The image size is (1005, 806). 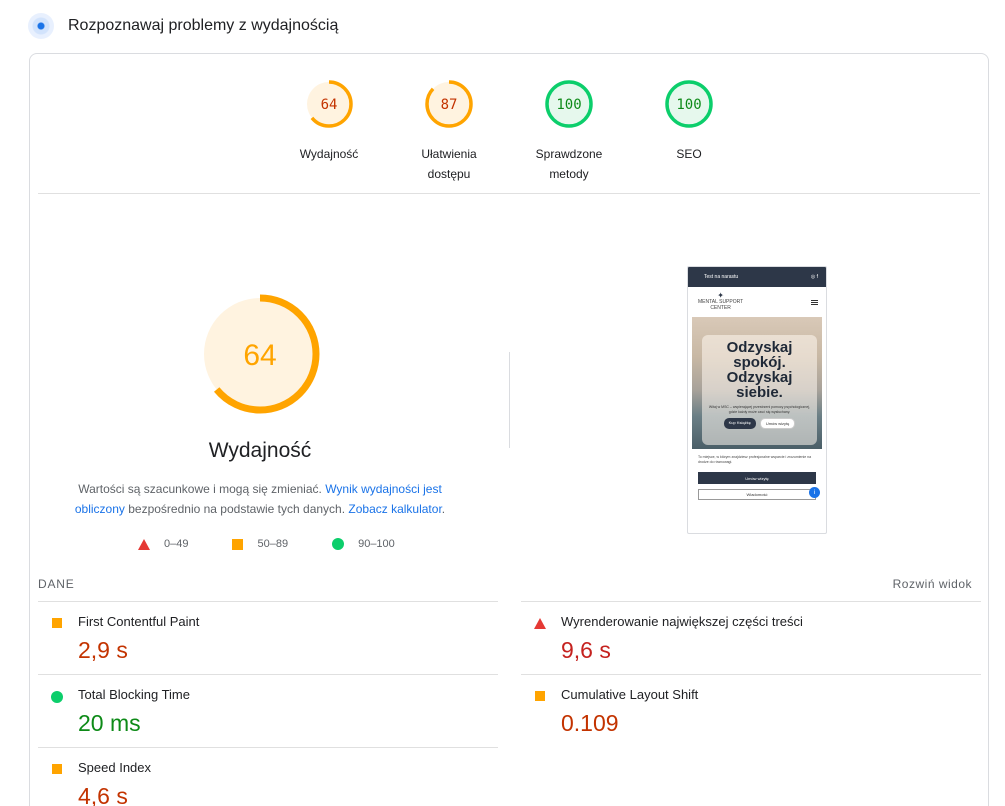 What do you see at coordinates (757, 302) in the screenshot?
I see `thumb-nav: ✦ MENTAL SUPPORT CENTER` at bounding box center [757, 302].